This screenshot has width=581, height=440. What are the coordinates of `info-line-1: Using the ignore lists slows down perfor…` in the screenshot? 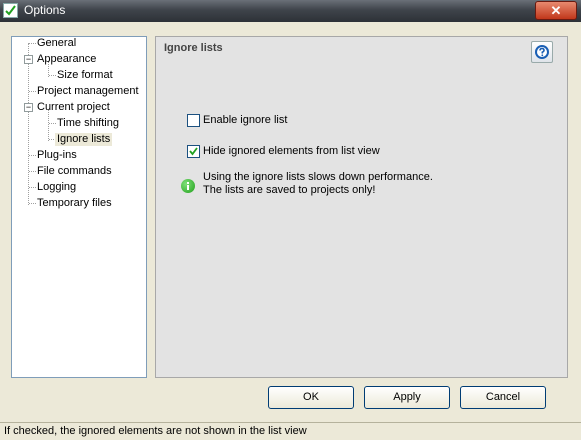 It's located at (318, 177).